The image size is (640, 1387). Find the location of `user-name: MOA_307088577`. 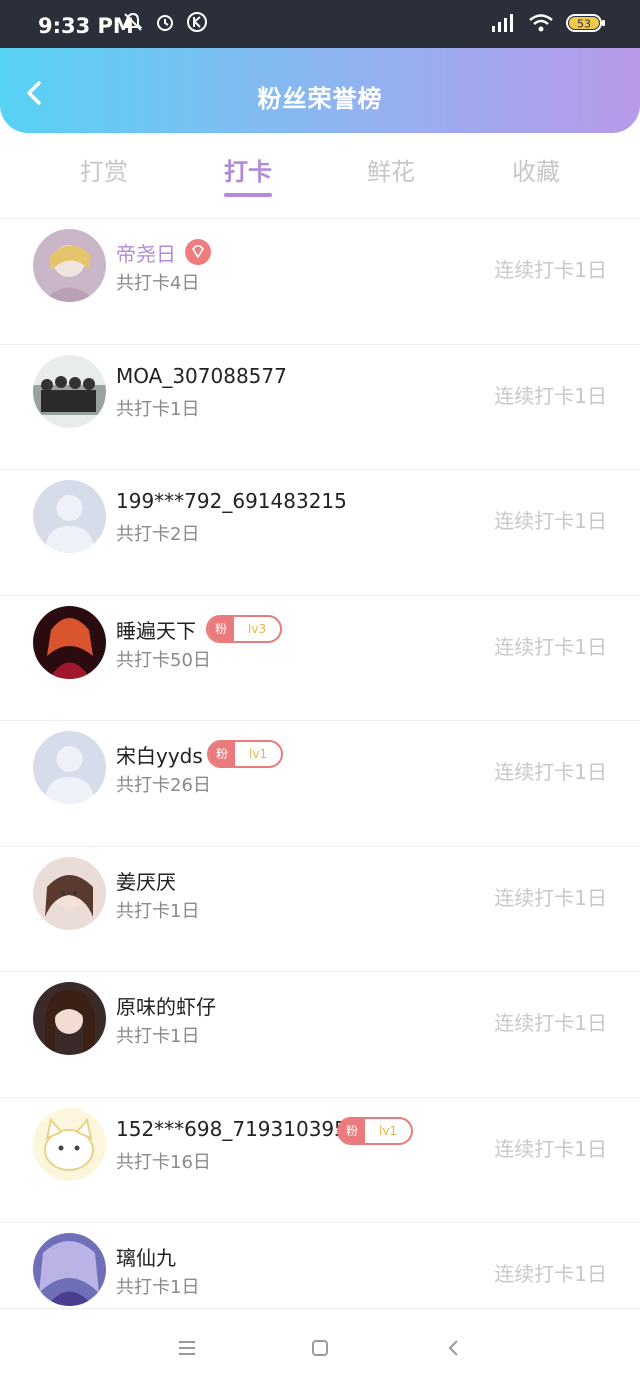

user-name: MOA_307088577 is located at coordinates (201, 375).